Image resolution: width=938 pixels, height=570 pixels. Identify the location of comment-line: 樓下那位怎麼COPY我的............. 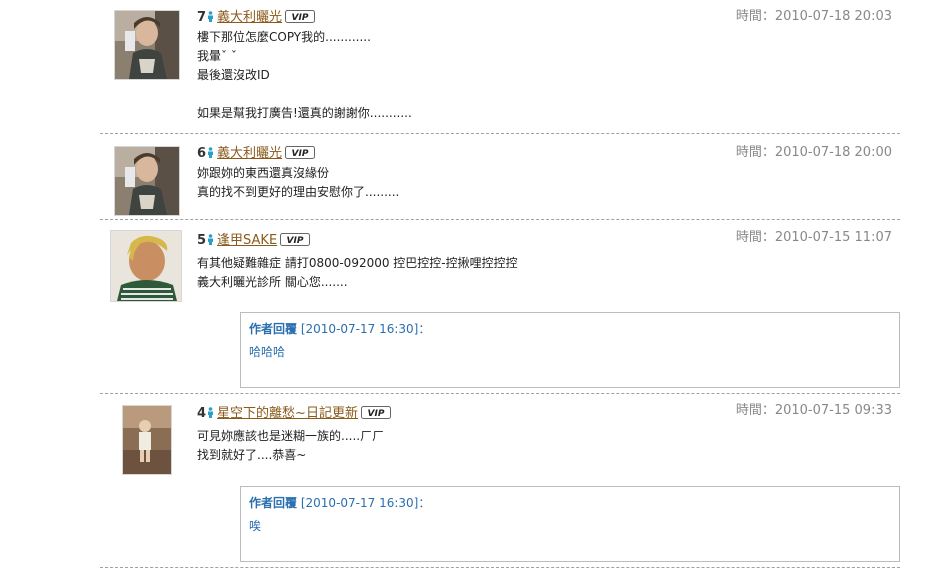
(284, 37).